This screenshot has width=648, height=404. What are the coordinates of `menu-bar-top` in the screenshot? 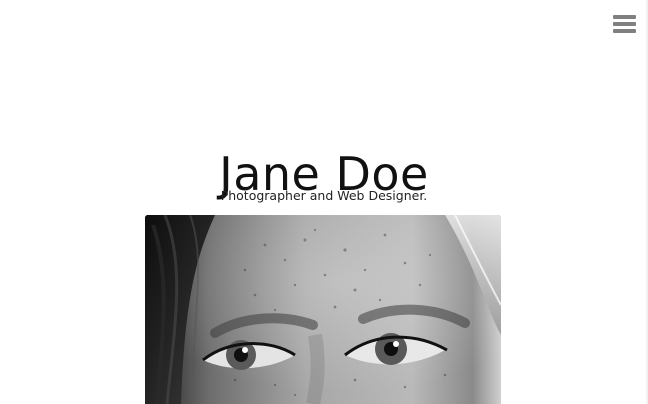 It's located at (624, 17).